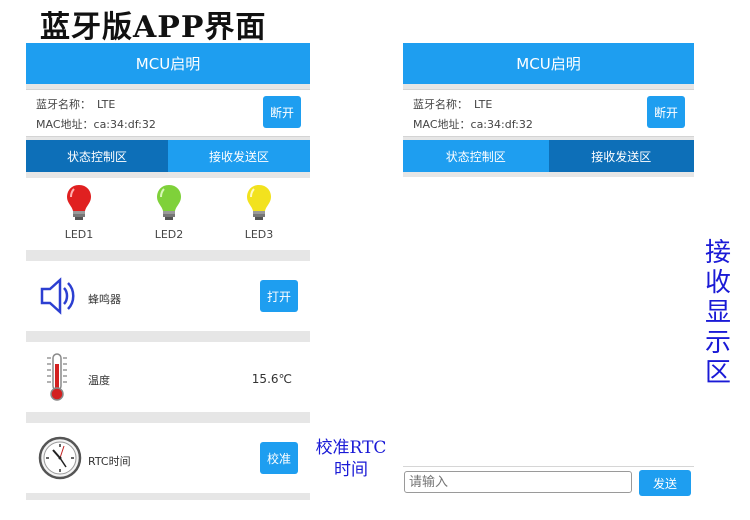 The width and height of the screenshot is (750, 520). What do you see at coordinates (518, 482) in the screenshot?
I see `message-input` at bounding box center [518, 482].